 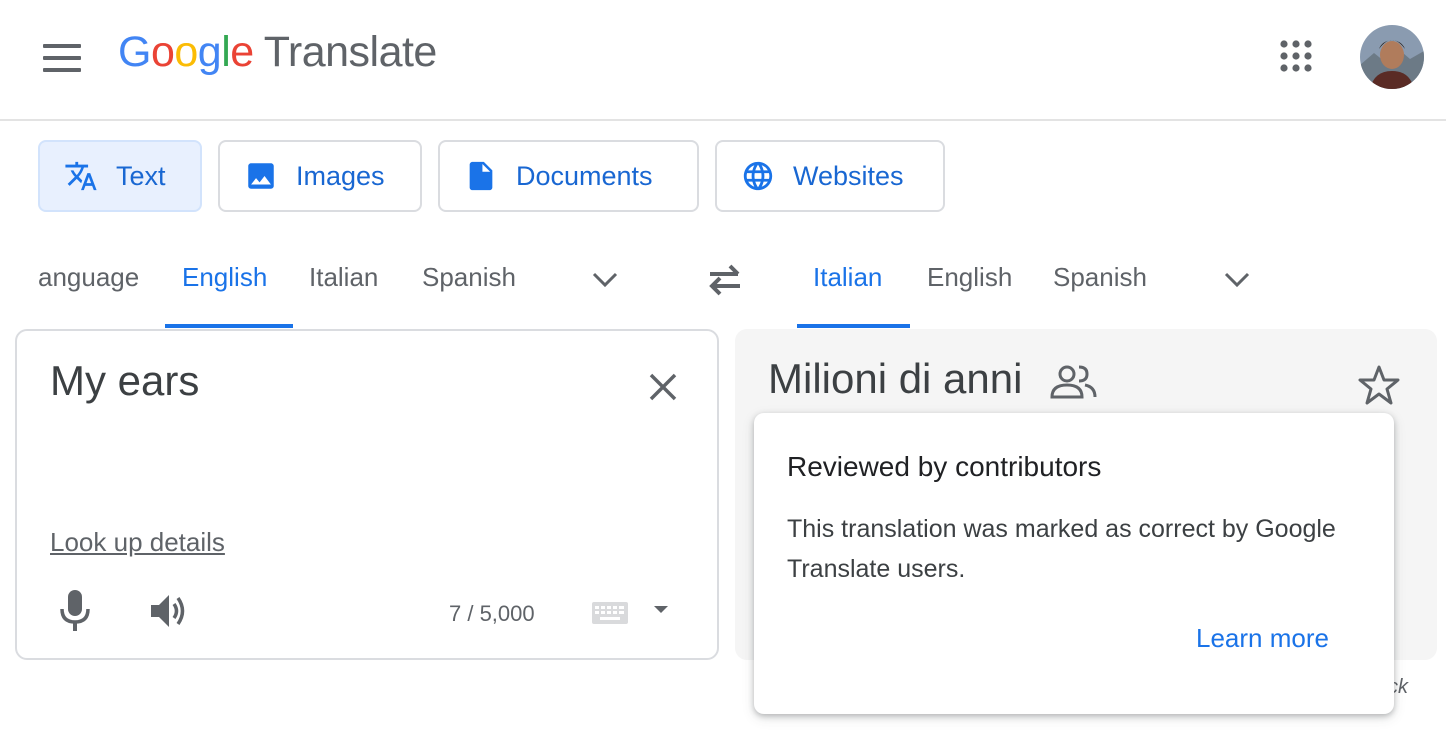 What do you see at coordinates (209, 52) in the screenshot?
I see `logo-letter: g` at bounding box center [209, 52].